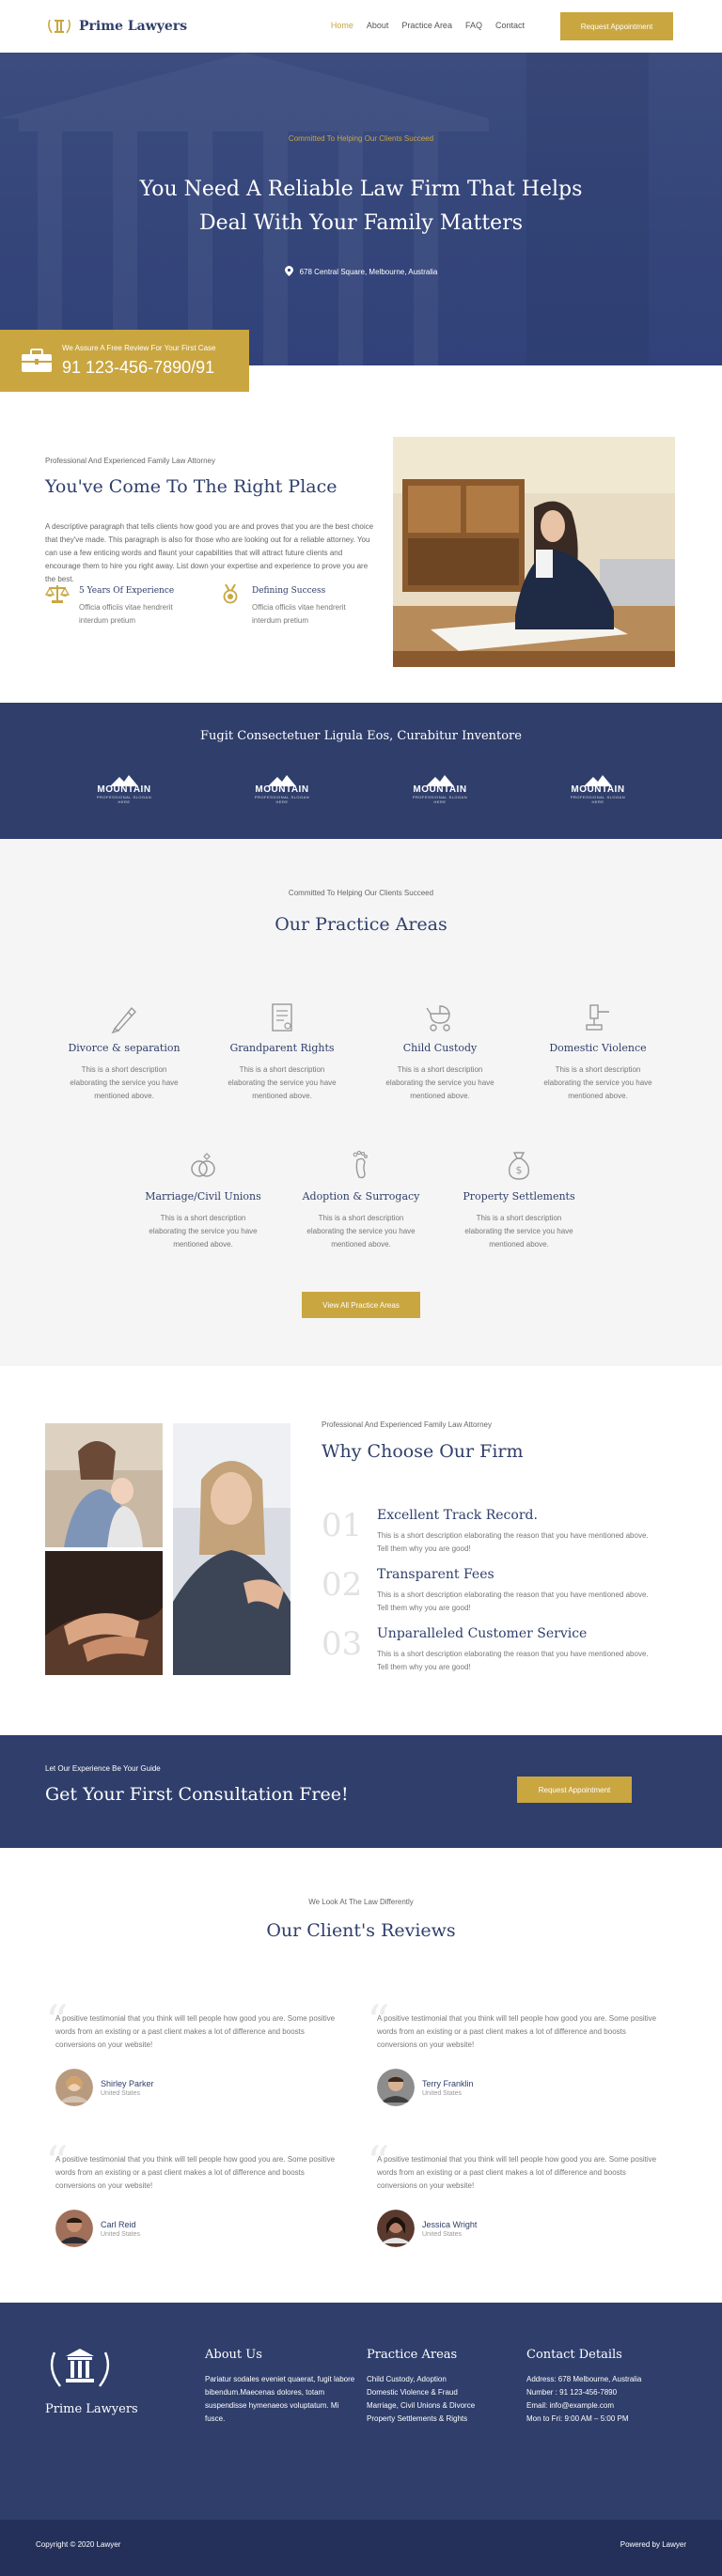  I want to click on brand-logo: Prime Lawyers, so click(116, 26).